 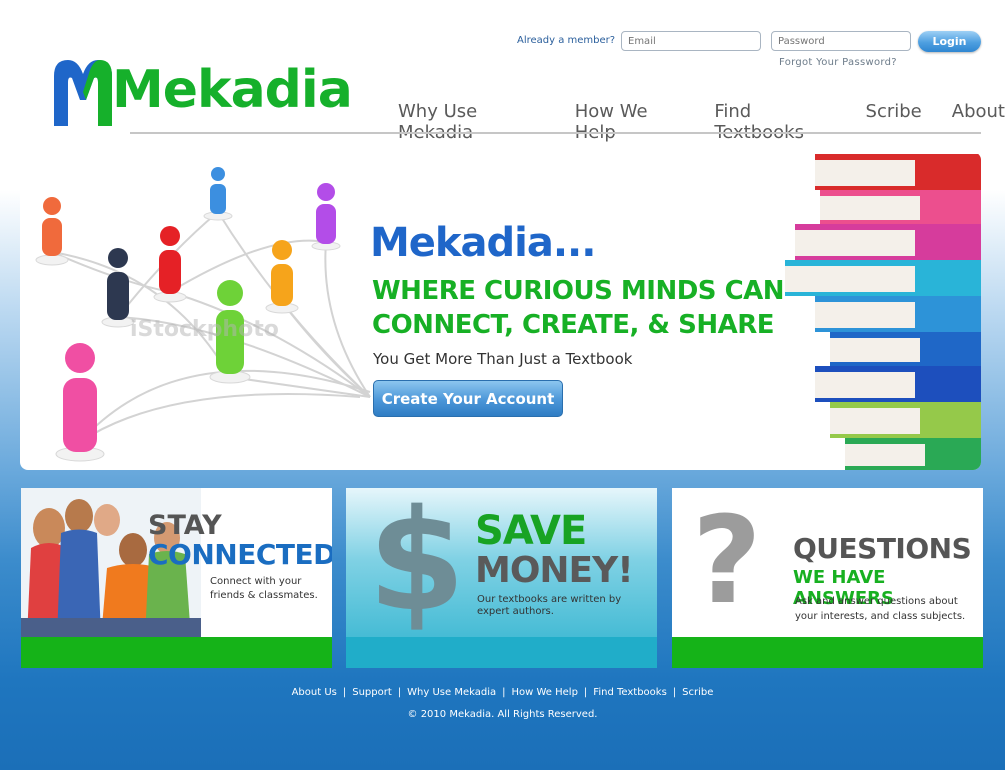 I want to click on card-title-save: SAVE, so click(x=531, y=531).